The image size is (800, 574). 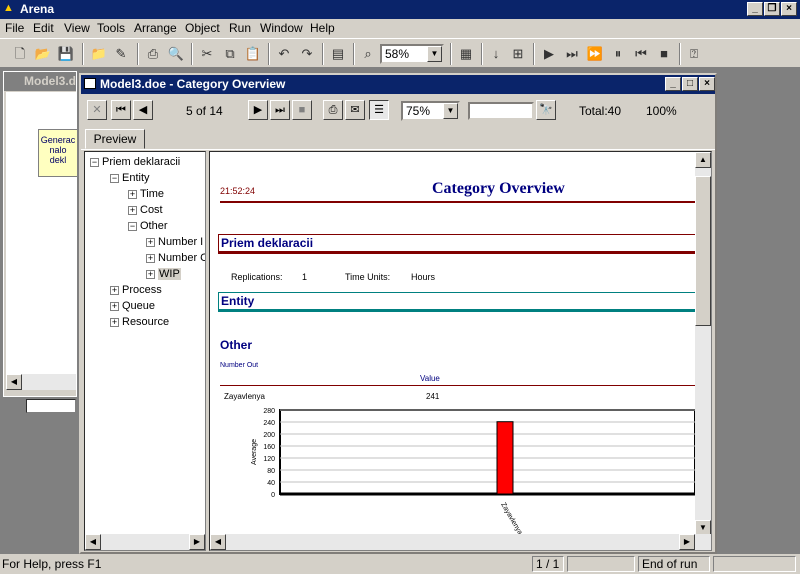 I want to click on end-icon: ■, so click(x=664, y=54).